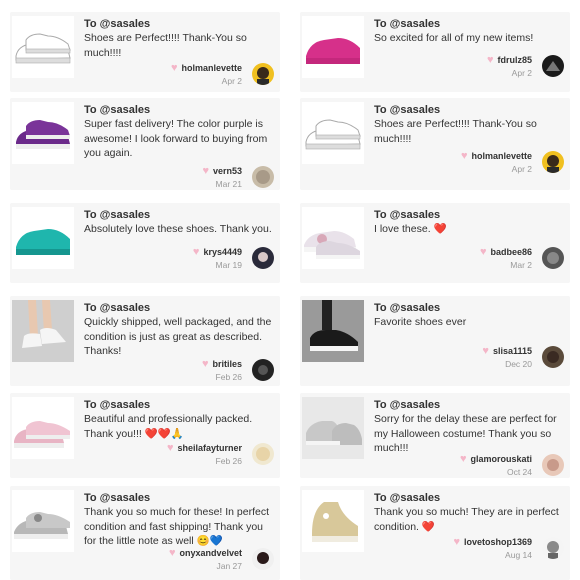 The width and height of the screenshot is (580, 580). Describe the element at coordinates (178, 229) in the screenshot. I see `review-message: Absolutely love these shoes. Thank you.` at that location.